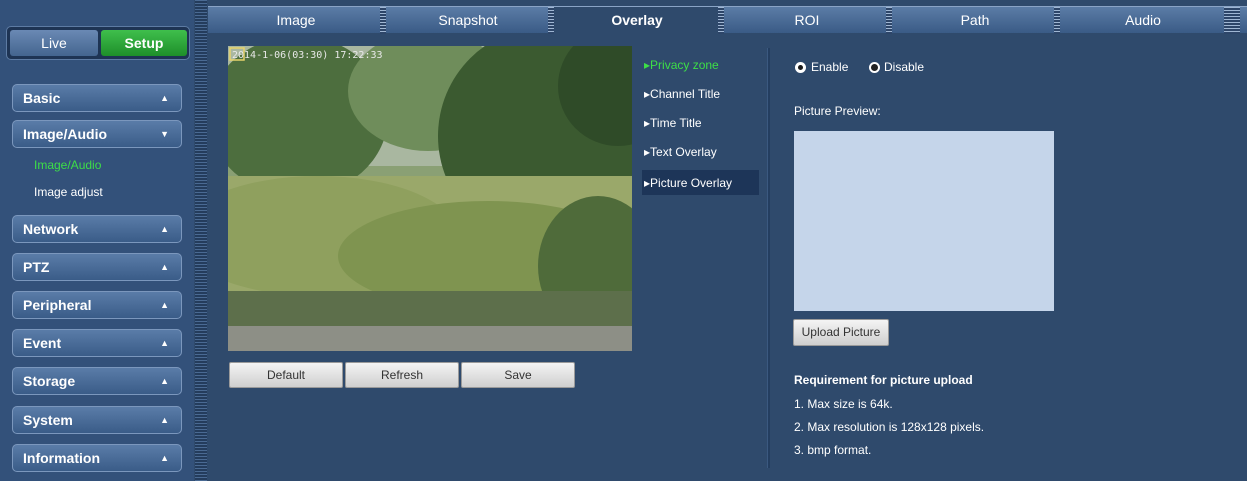 This screenshot has width=1247, height=481. Describe the element at coordinates (768, 258) in the screenshot. I see `vertical-divider` at that location.